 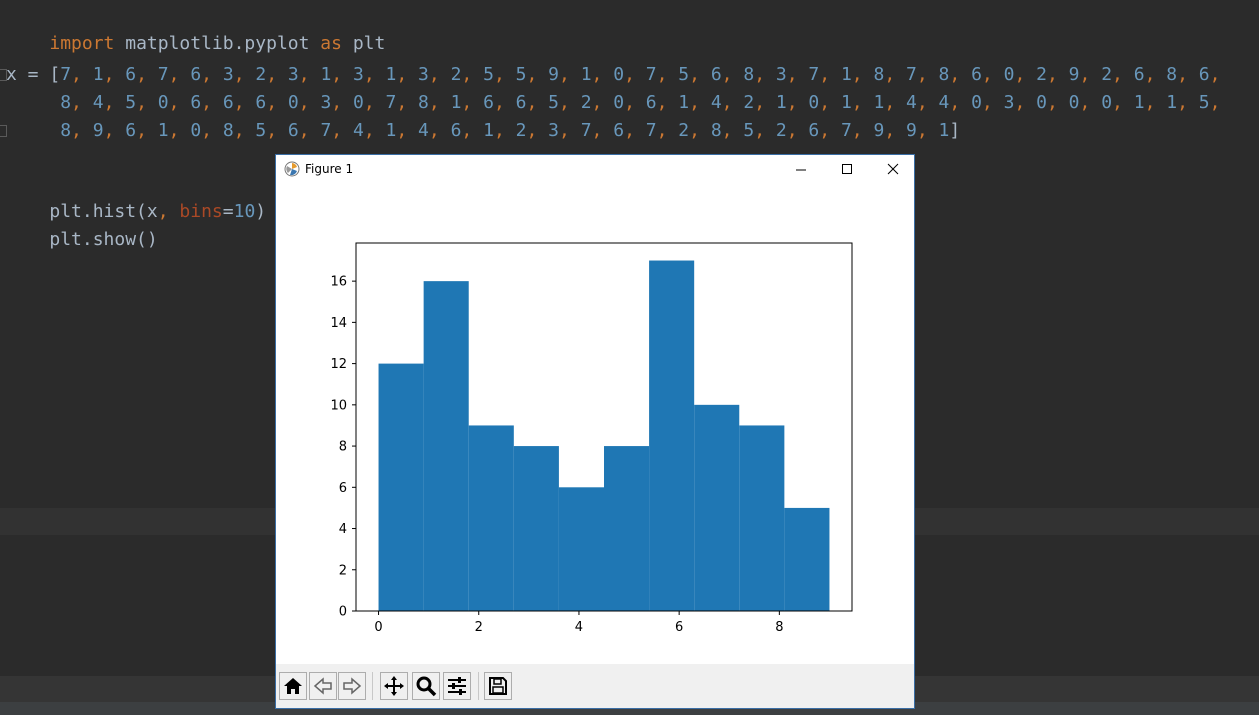 What do you see at coordinates (343, 488) in the screenshot?
I see `y-tick-label: 6` at bounding box center [343, 488].